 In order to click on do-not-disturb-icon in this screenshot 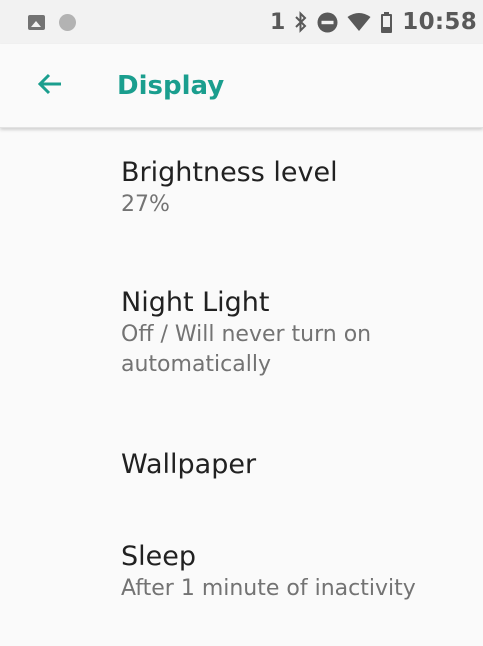, I will do `click(327, 22)`.